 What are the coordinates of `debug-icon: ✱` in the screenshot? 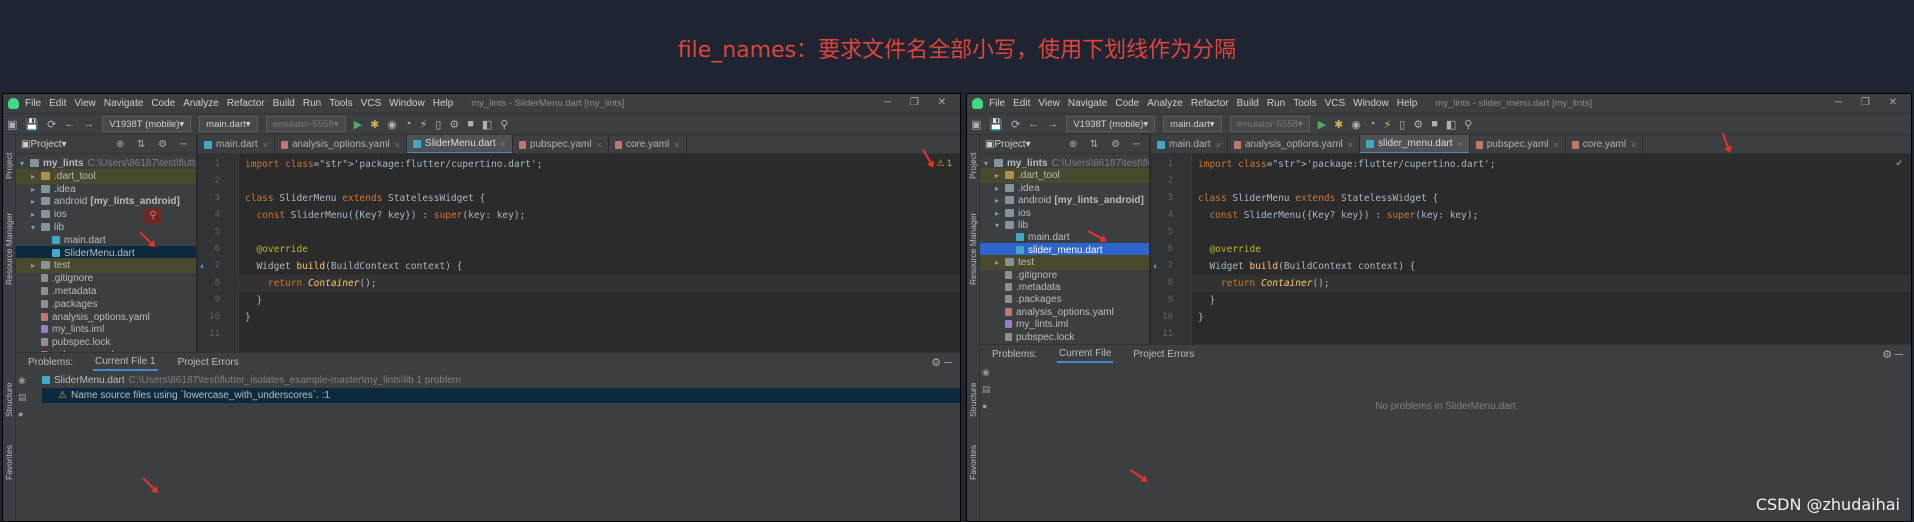 It's located at (1338, 124).